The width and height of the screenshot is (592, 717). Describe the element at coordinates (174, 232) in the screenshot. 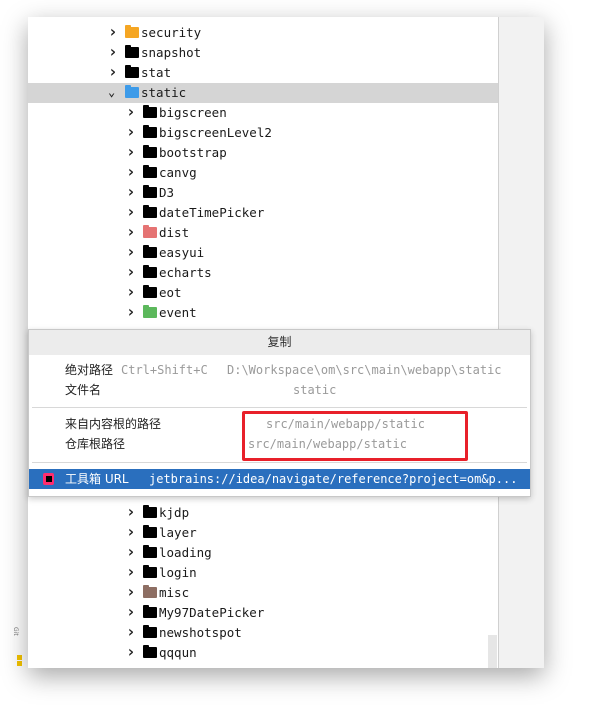

I see `tree-item-label: dist` at that location.